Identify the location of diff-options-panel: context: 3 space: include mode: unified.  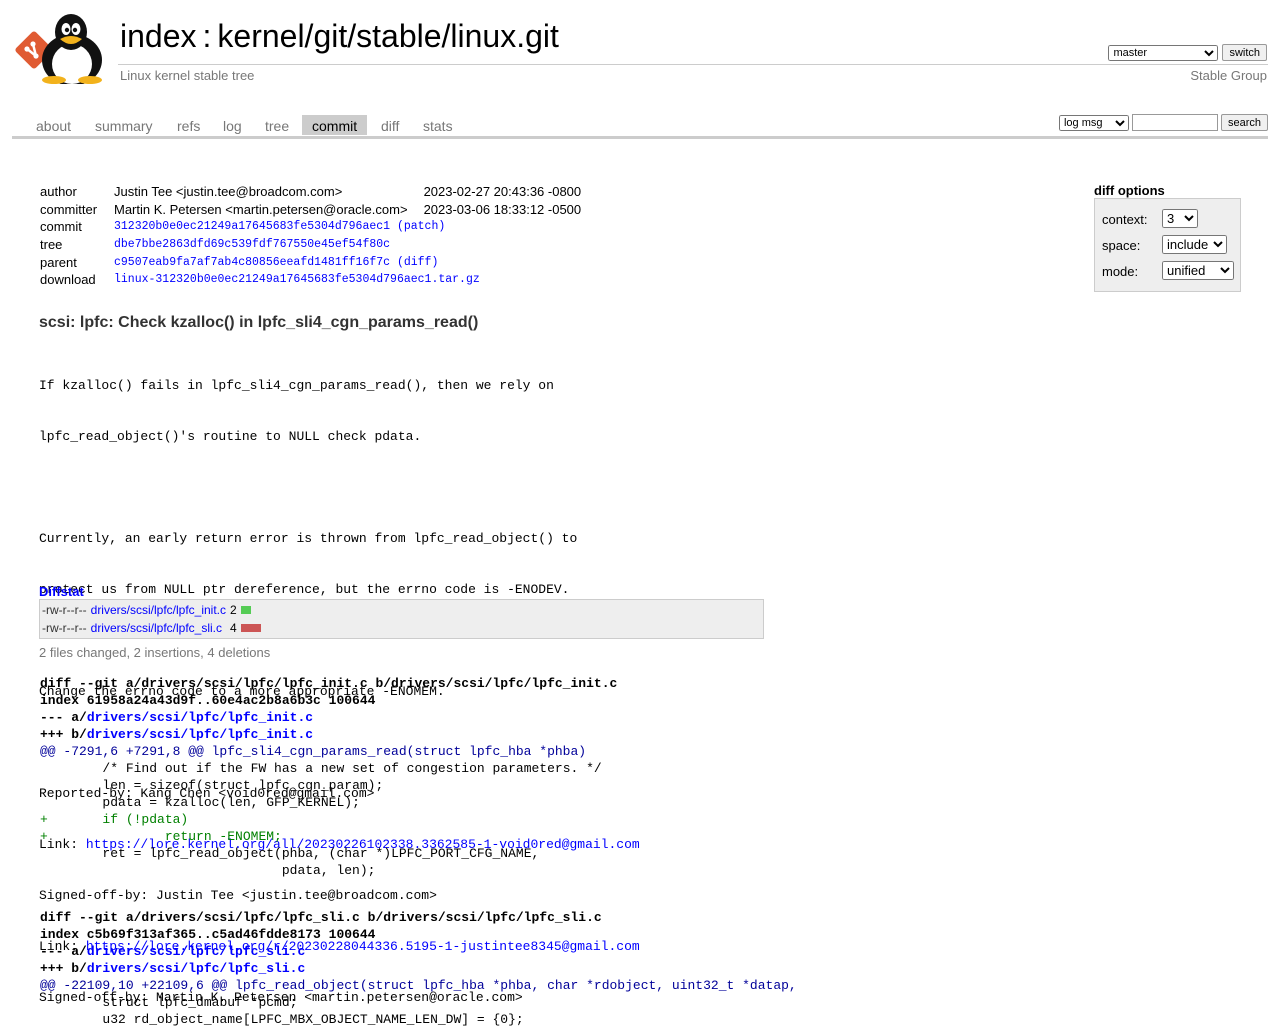
(1167, 245).